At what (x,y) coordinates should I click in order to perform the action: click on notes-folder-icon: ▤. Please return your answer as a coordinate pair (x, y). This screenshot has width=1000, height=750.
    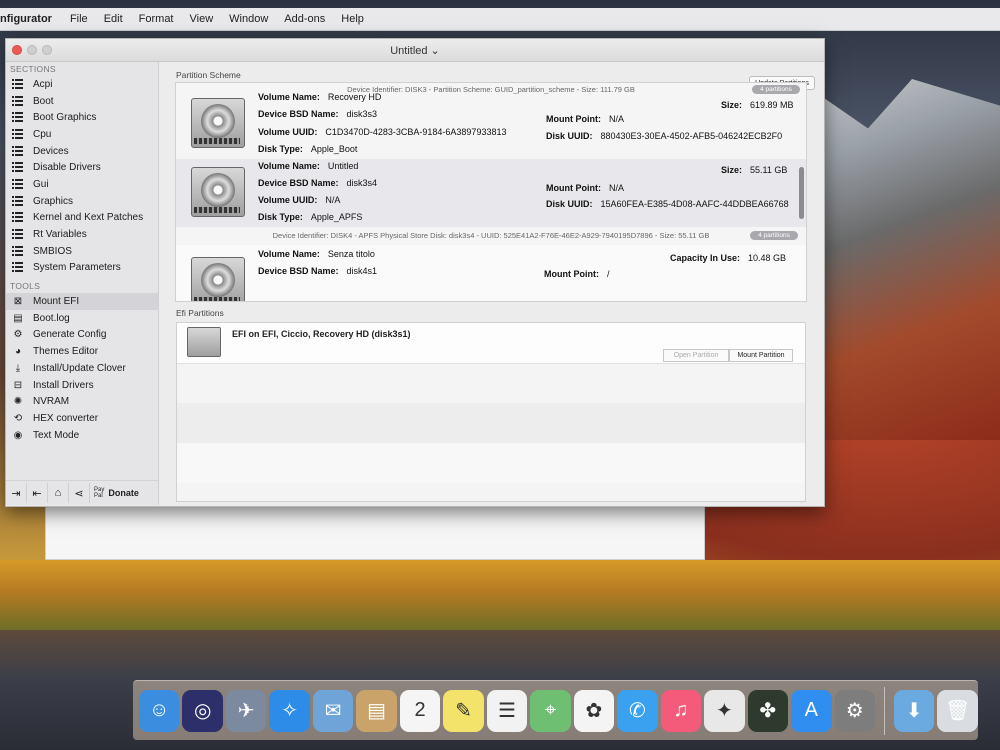
    Looking at the image, I should click on (376, 710).